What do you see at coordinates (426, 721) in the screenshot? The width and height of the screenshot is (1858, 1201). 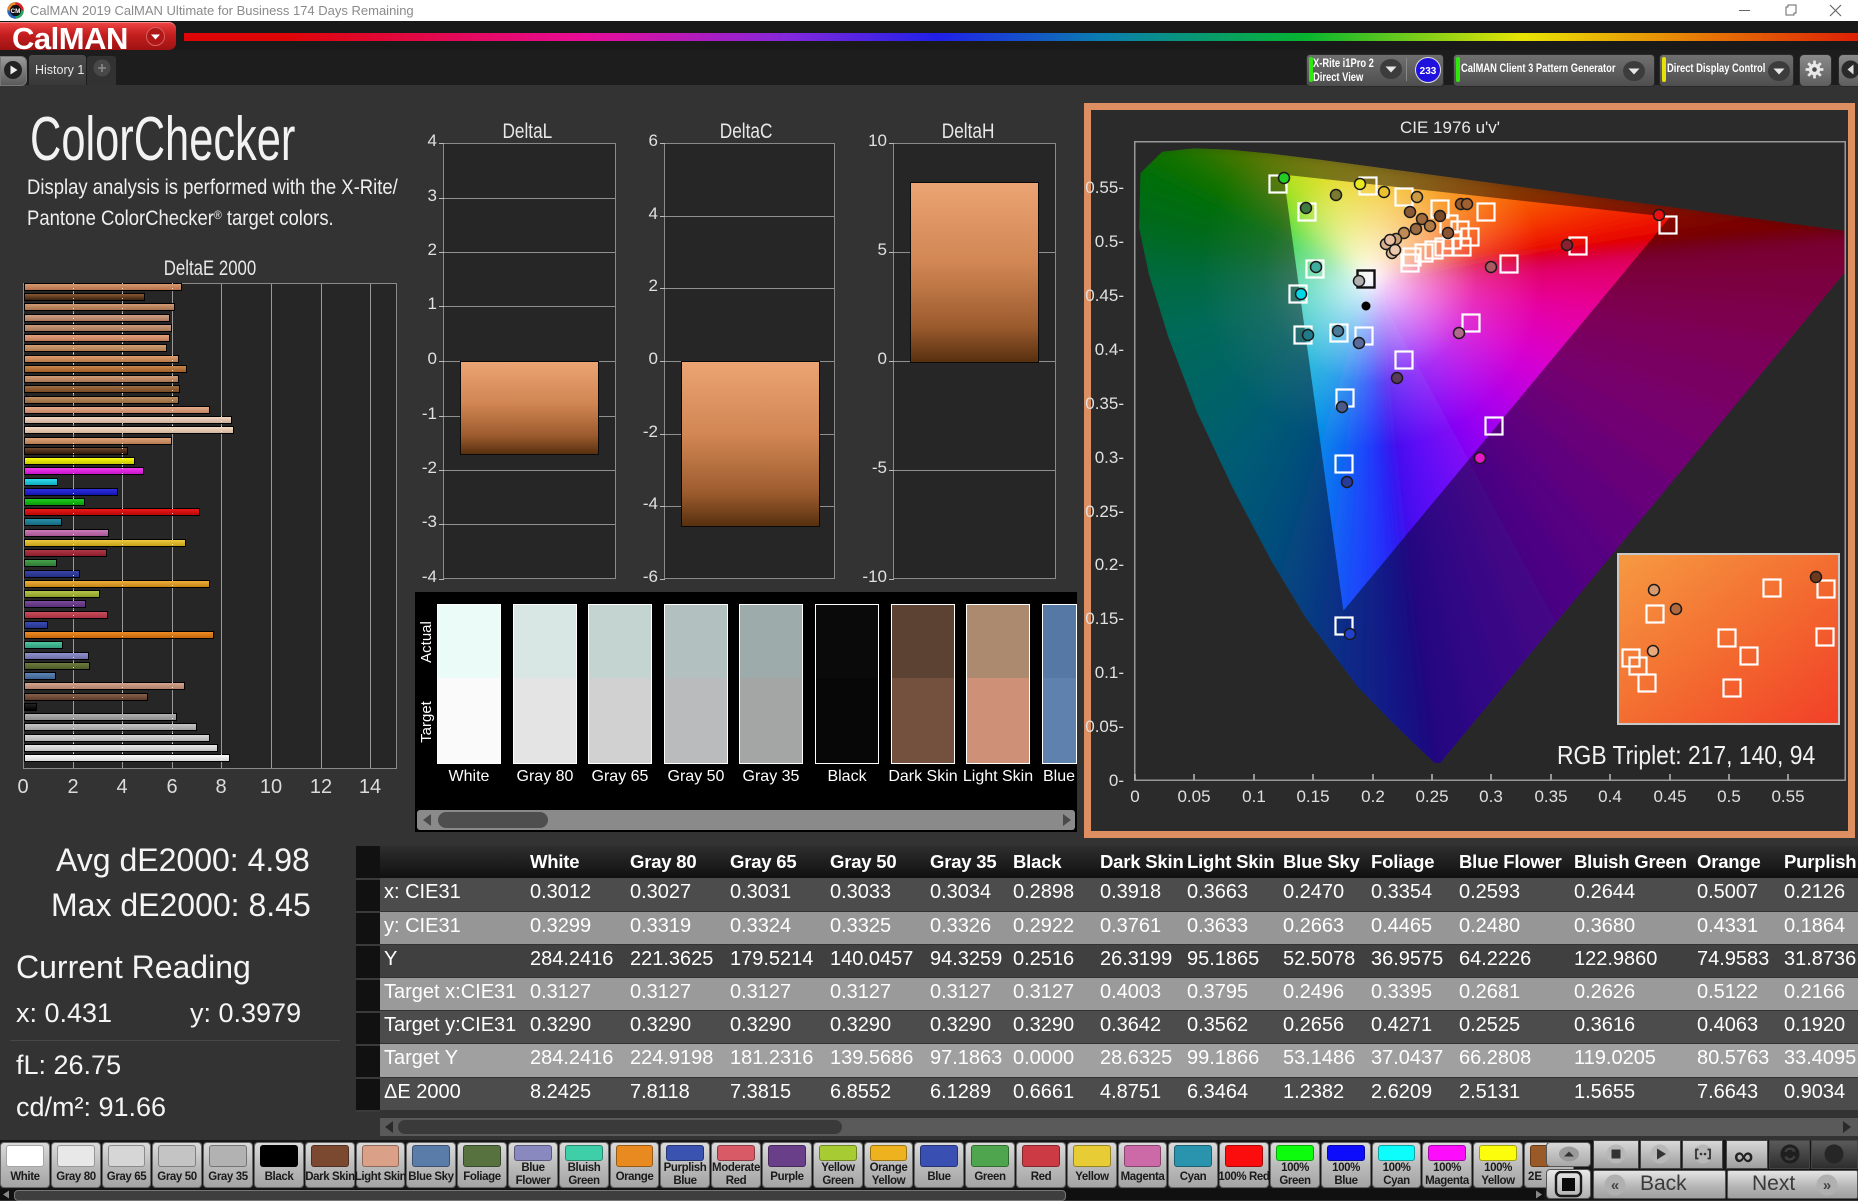 I see `svg-text: Target` at bounding box center [426, 721].